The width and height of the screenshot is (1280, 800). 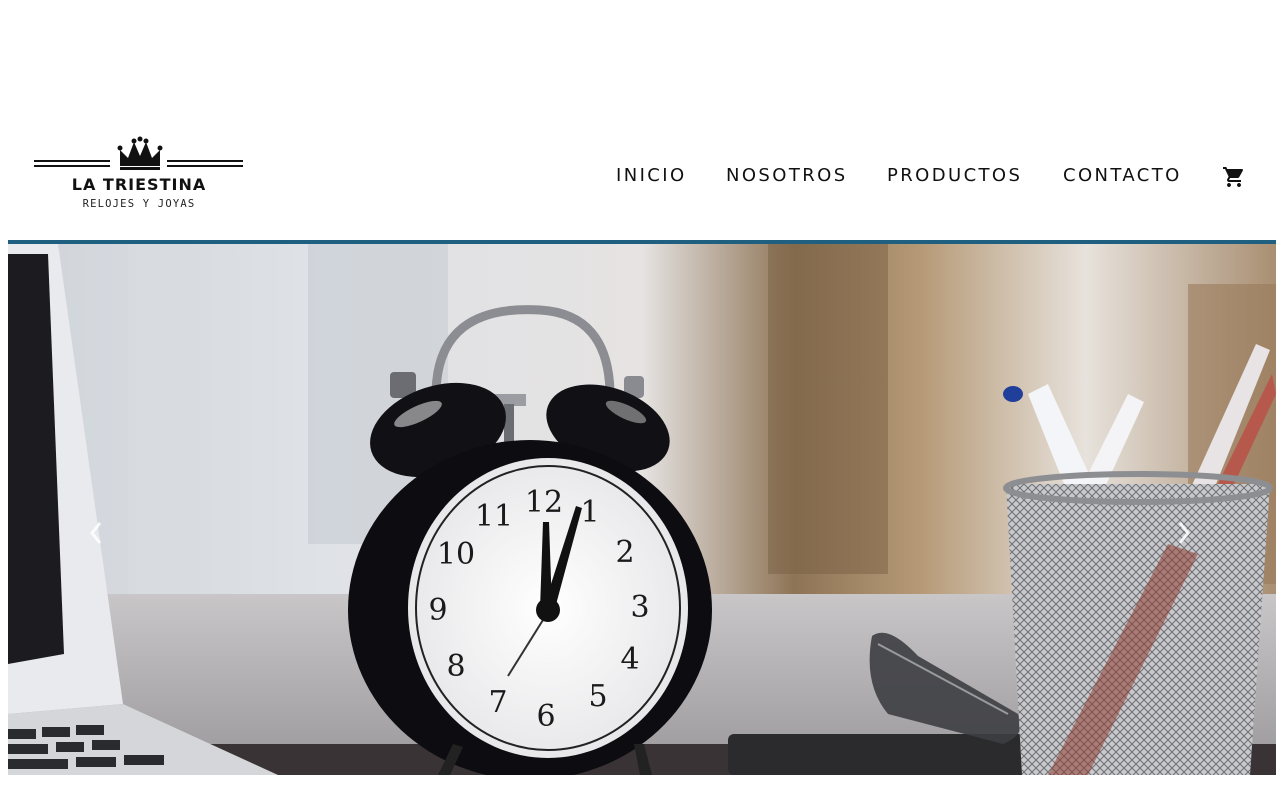 What do you see at coordinates (597, 696) in the screenshot?
I see `svg-text: 5` at bounding box center [597, 696].